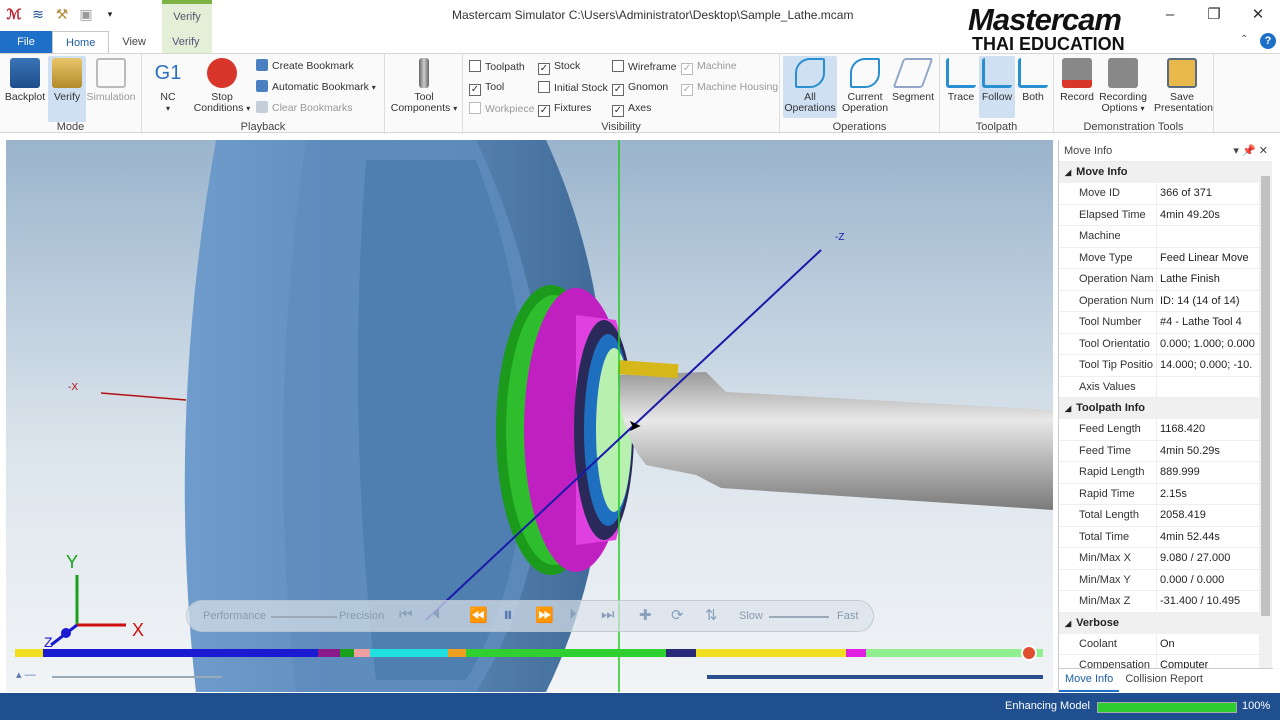 The image size is (1280, 720). Describe the element at coordinates (621, 127) in the screenshot. I see `group-label-visibility: Visibility` at that location.